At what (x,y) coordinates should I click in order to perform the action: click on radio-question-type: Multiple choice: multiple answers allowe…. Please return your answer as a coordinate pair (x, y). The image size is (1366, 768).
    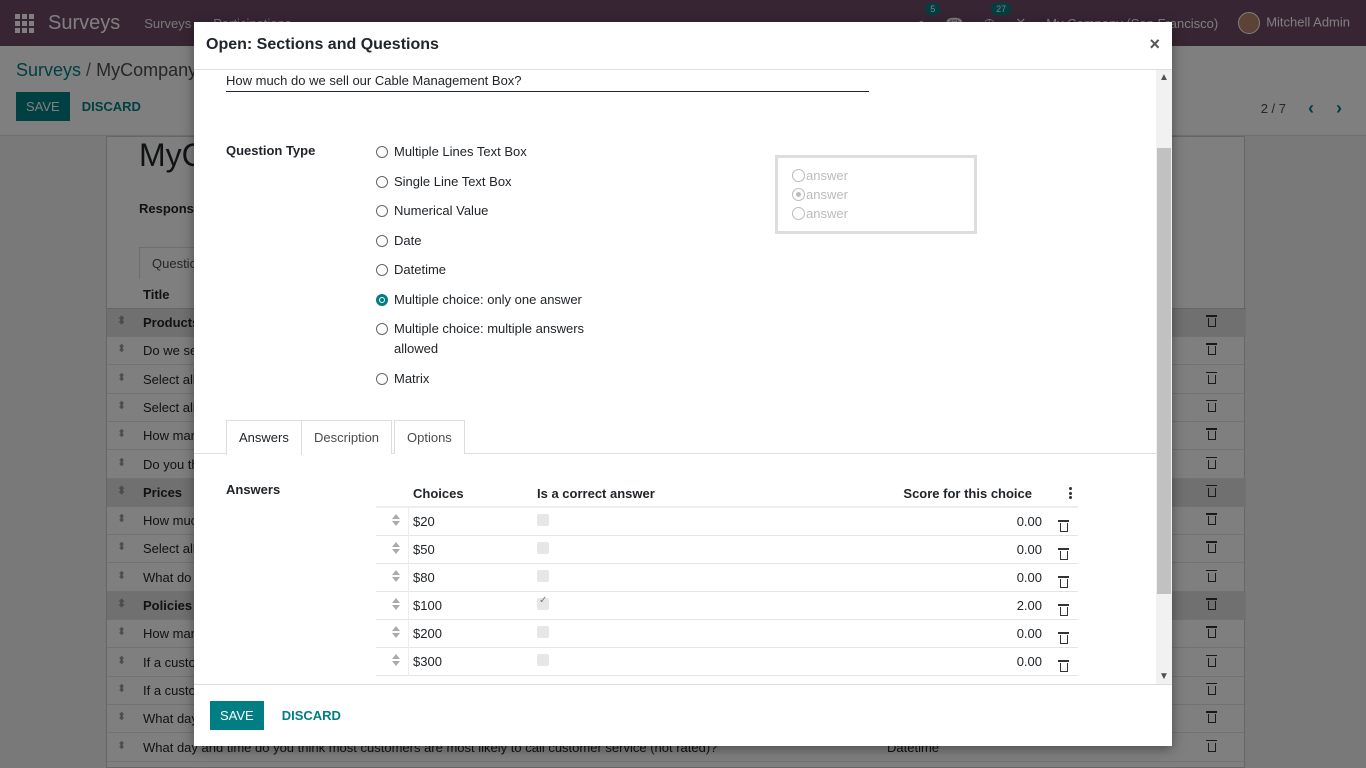
    Looking at the image, I should click on (491, 339).